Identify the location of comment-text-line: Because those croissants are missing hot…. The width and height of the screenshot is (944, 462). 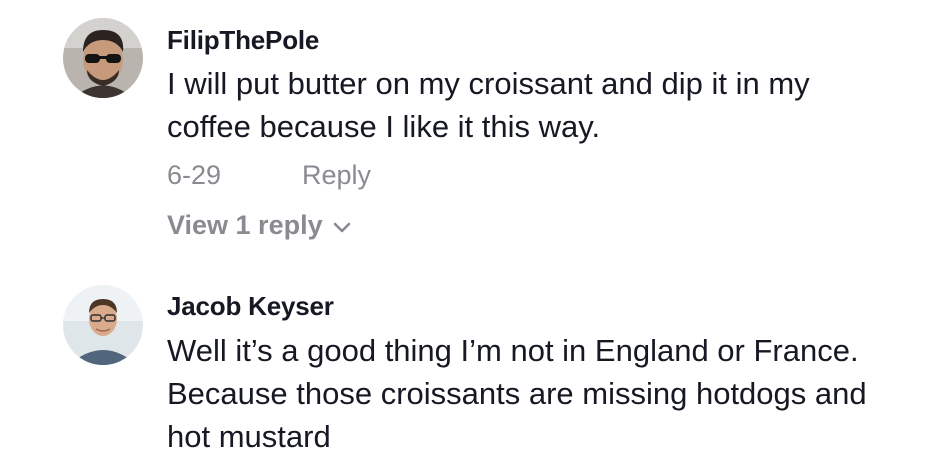
(517, 393).